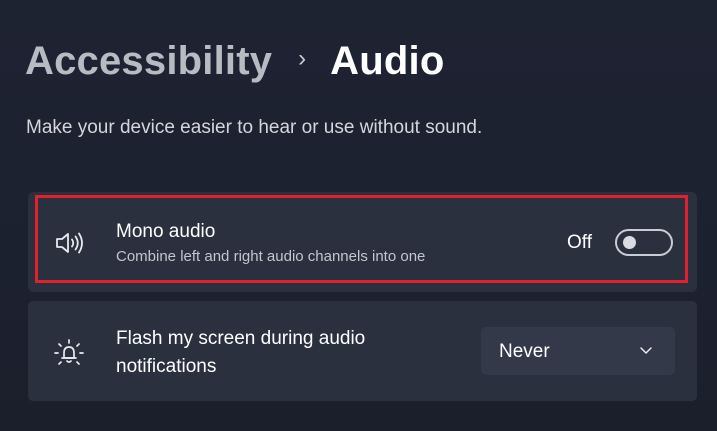  I want to click on breadcrumb-accessibility-link: Accessibility, so click(148, 61).